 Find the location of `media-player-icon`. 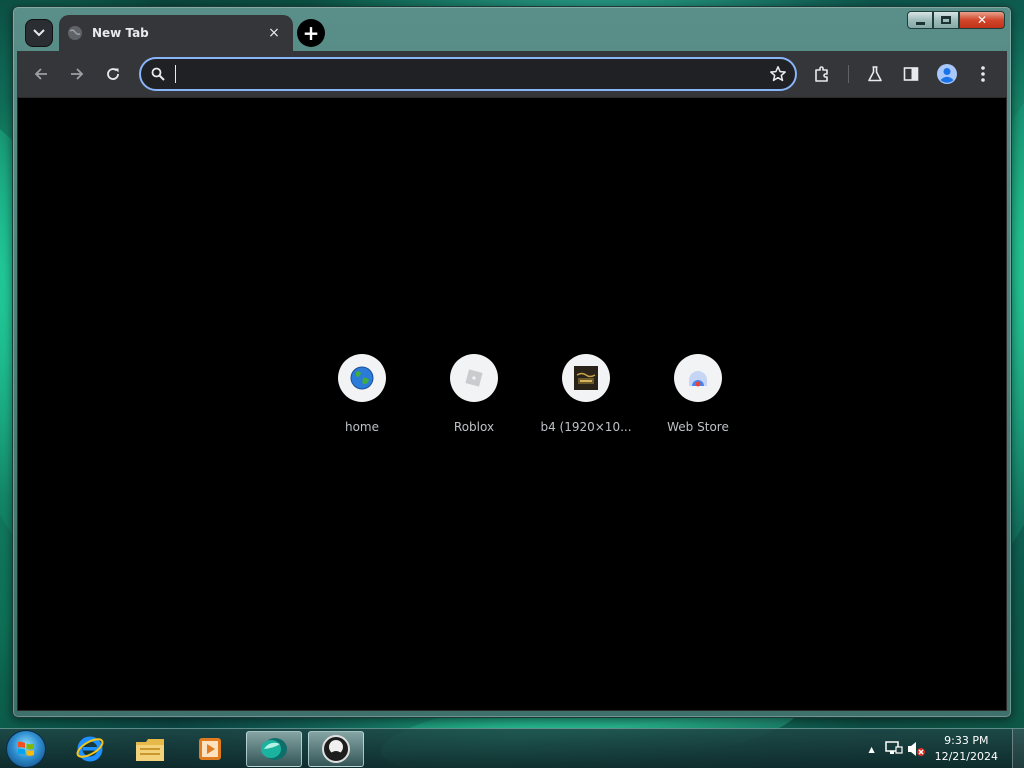

media-player-icon is located at coordinates (210, 749).